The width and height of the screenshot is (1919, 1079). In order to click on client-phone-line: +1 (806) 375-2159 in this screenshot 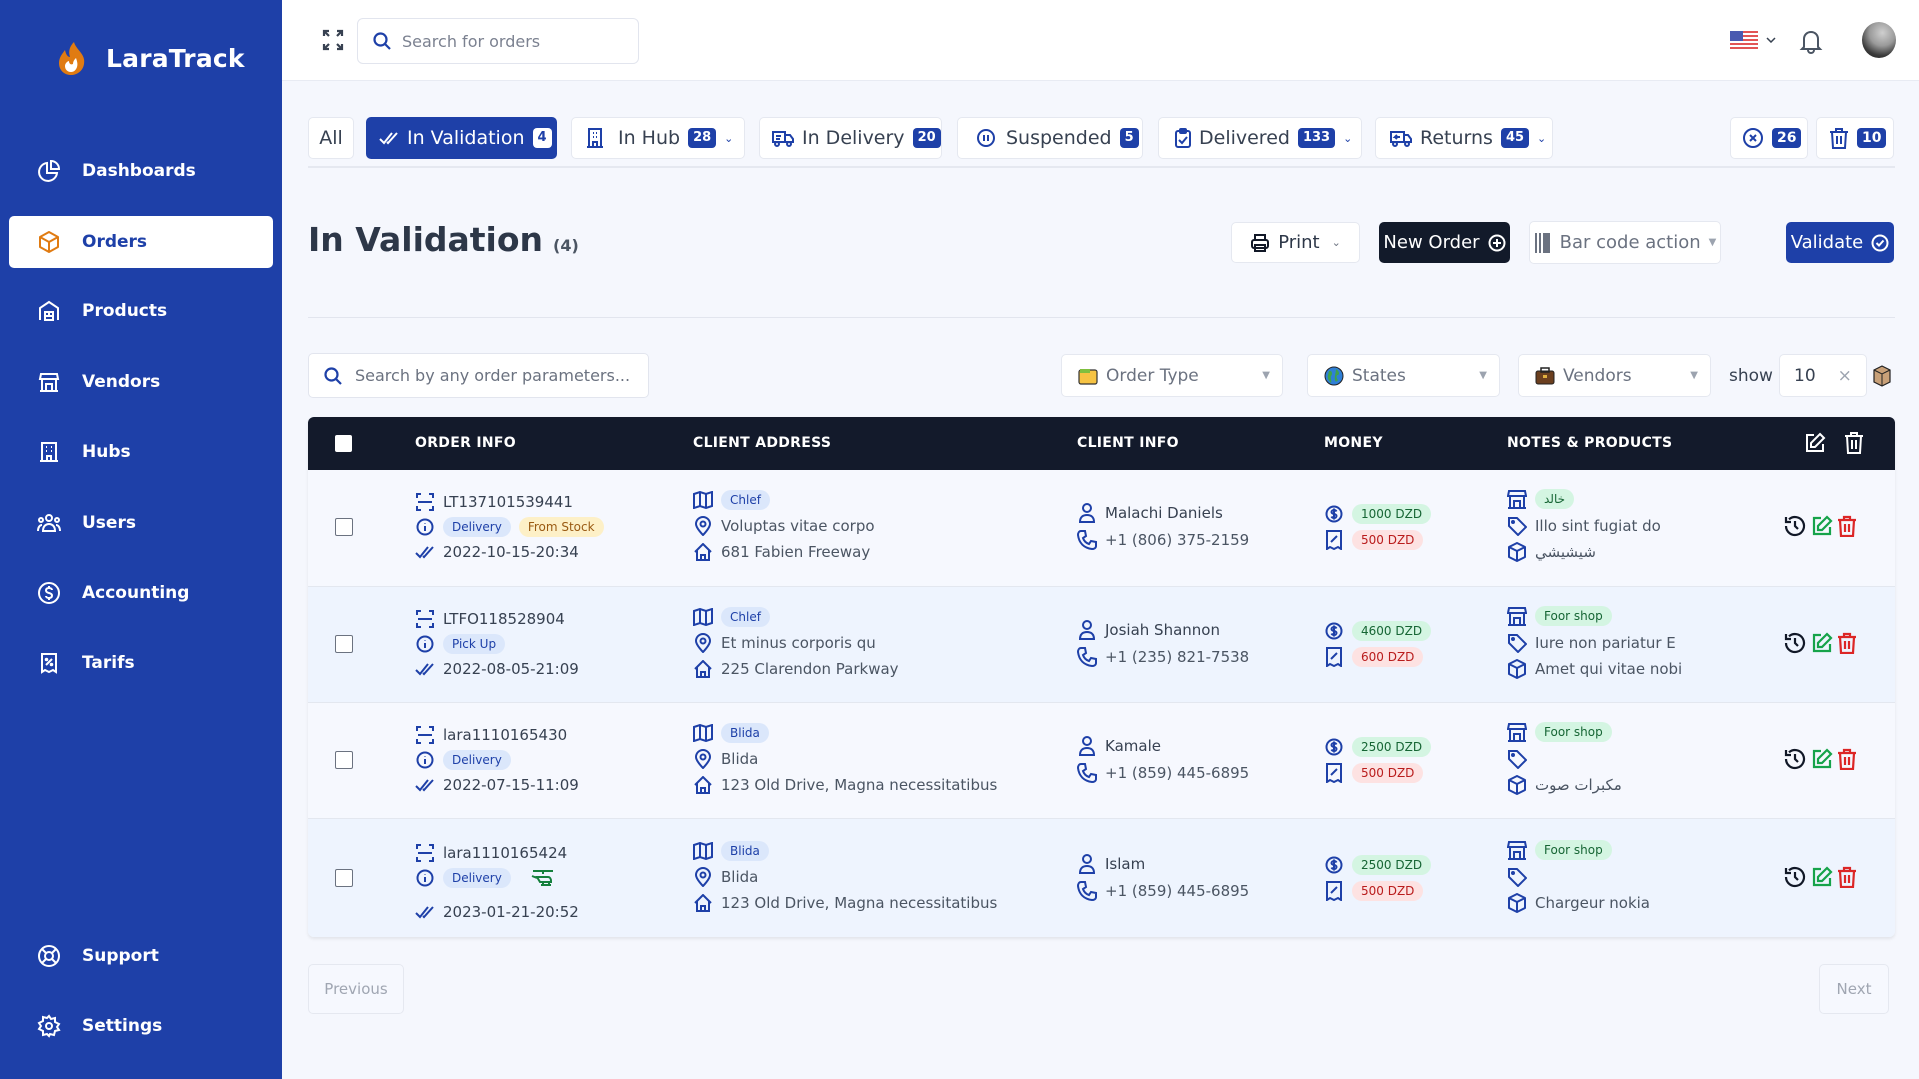, I will do `click(1163, 540)`.